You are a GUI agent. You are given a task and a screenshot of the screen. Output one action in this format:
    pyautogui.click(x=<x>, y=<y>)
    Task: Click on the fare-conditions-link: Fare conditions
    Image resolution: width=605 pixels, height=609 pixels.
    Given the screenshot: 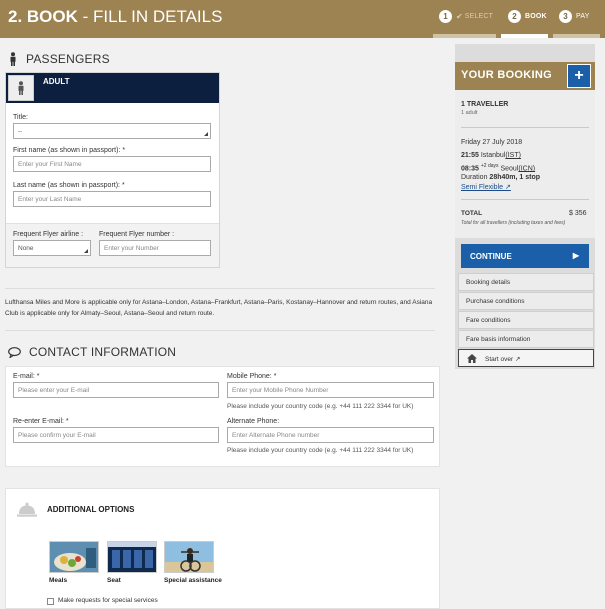 What is the action you would take?
    pyautogui.click(x=526, y=320)
    